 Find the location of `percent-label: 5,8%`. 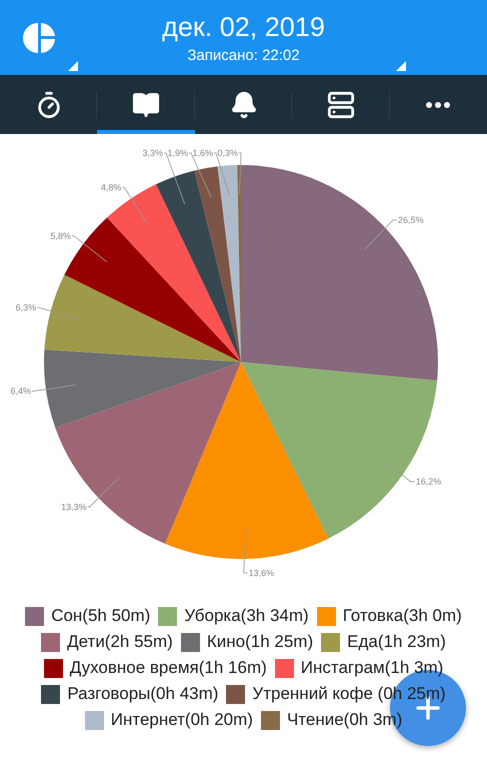

percent-label: 5,8% is located at coordinates (60, 235).